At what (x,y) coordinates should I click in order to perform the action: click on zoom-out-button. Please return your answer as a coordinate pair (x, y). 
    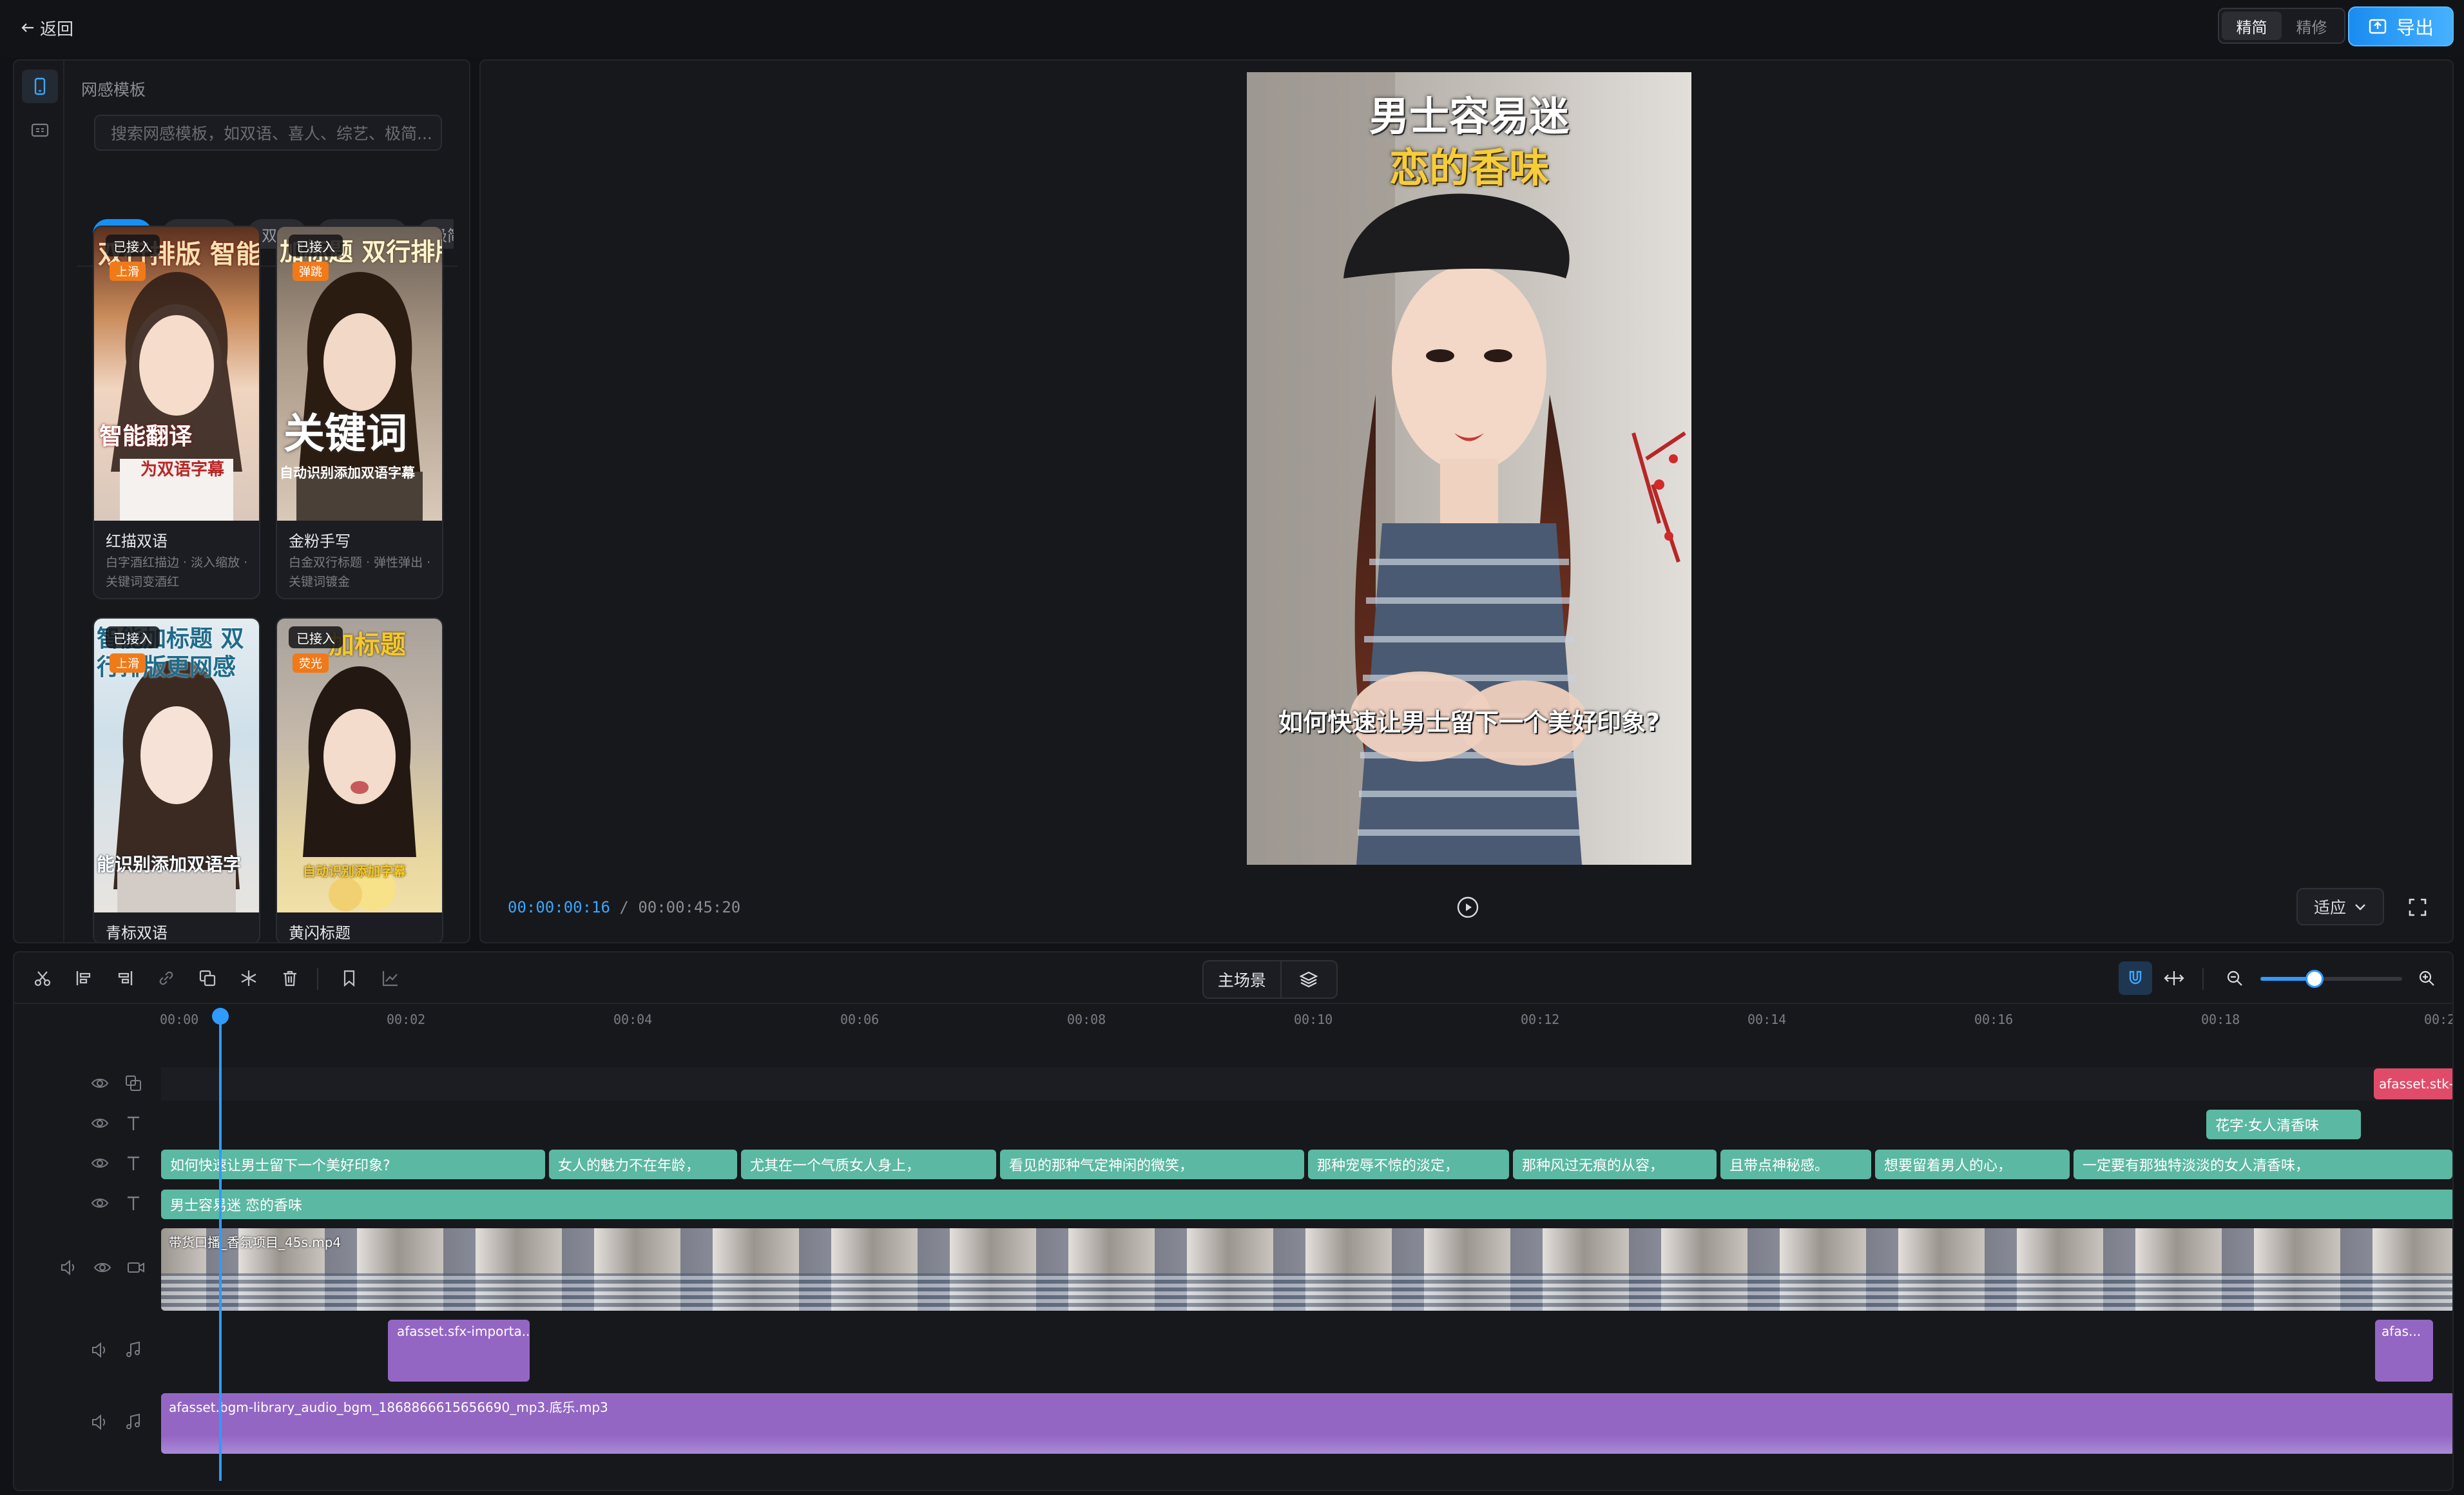
    Looking at the image, I should click on (2234, 978).